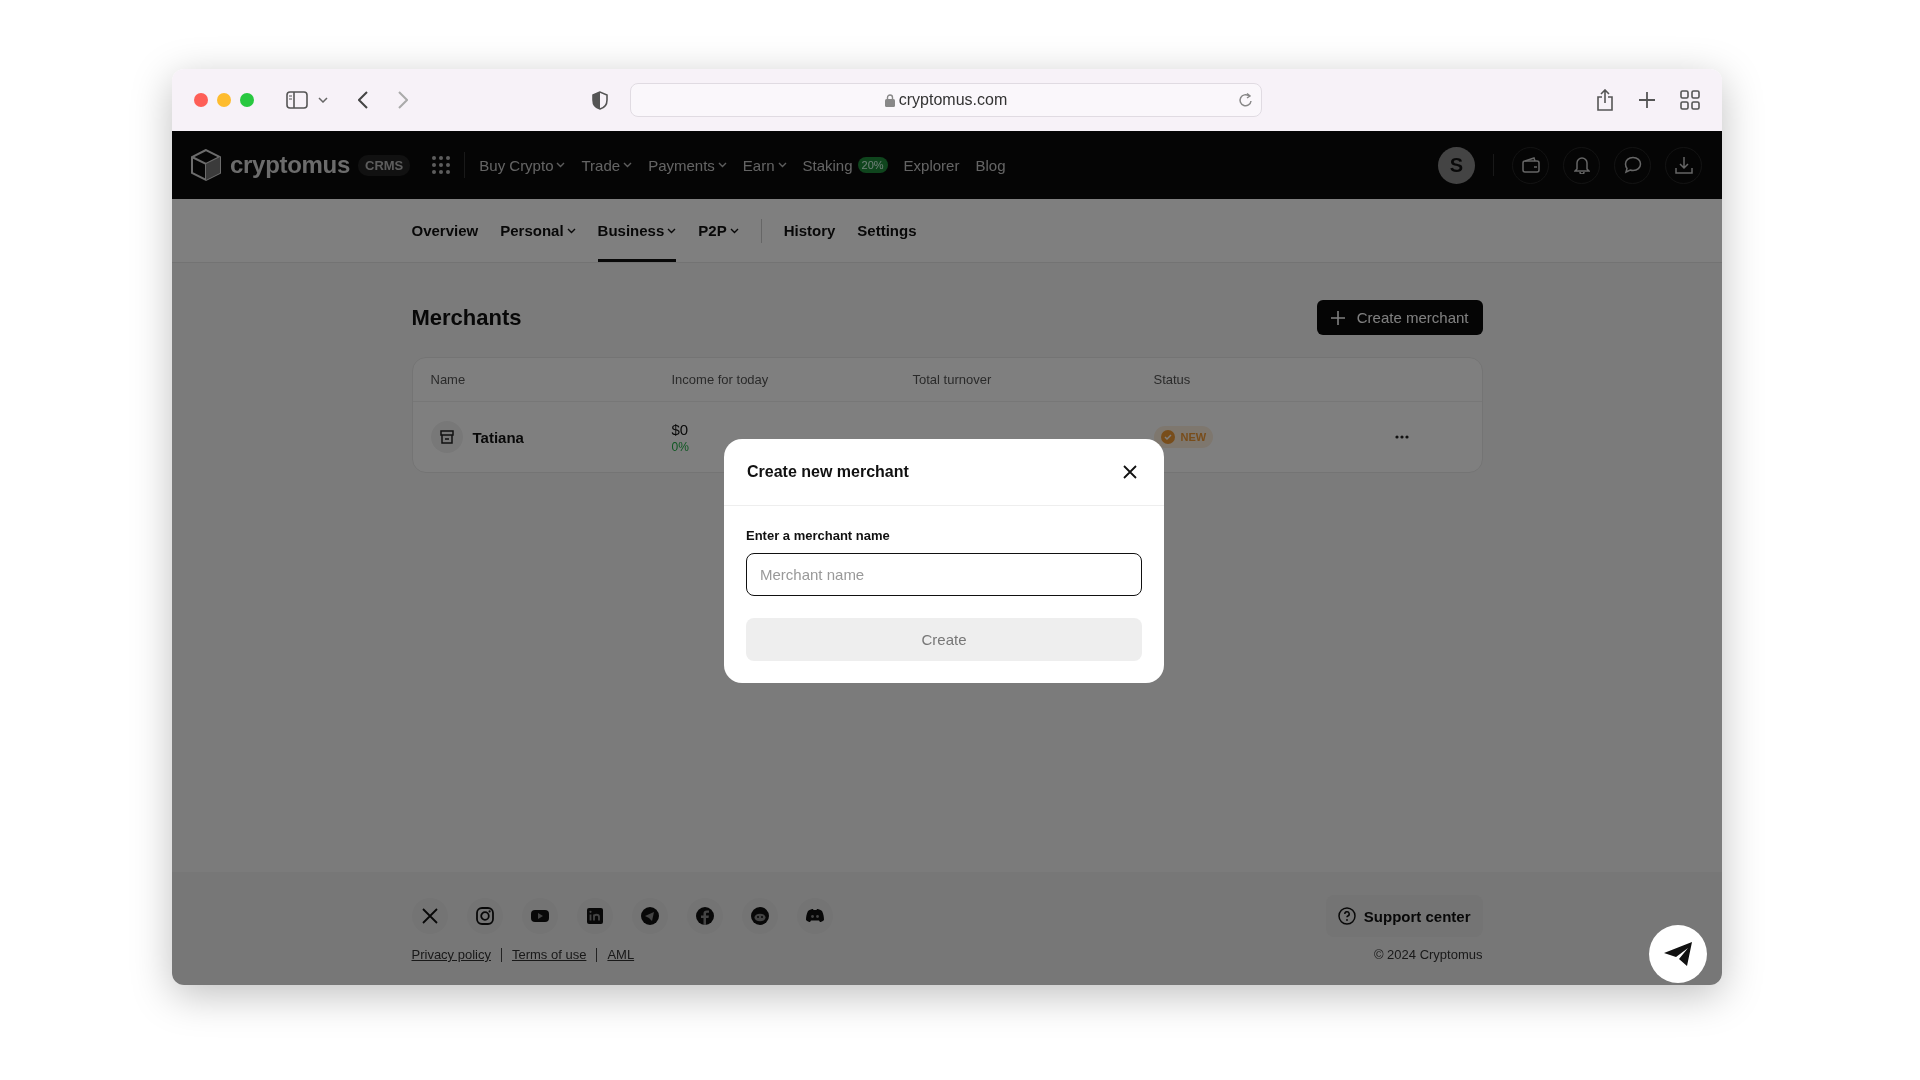 This screenshot has width=1920, height=1080. I want to click on close-window-button, so click(201, 100).